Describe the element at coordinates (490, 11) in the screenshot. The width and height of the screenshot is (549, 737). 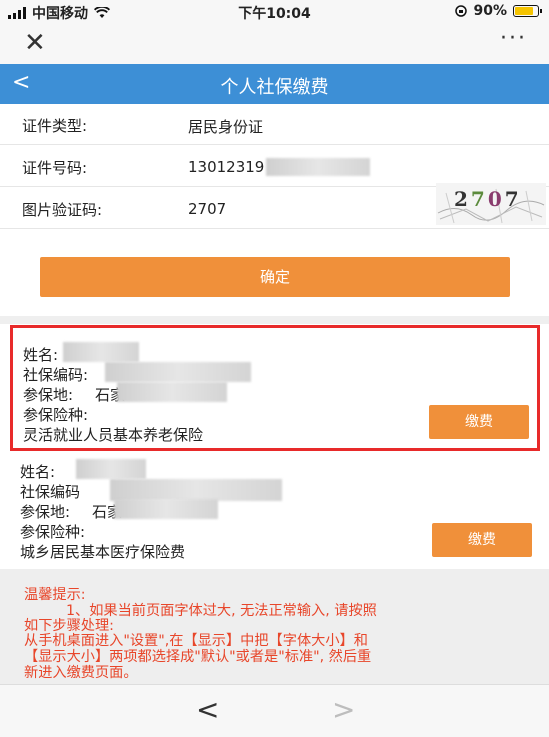
I see `battery-percent: 90%` at that location.